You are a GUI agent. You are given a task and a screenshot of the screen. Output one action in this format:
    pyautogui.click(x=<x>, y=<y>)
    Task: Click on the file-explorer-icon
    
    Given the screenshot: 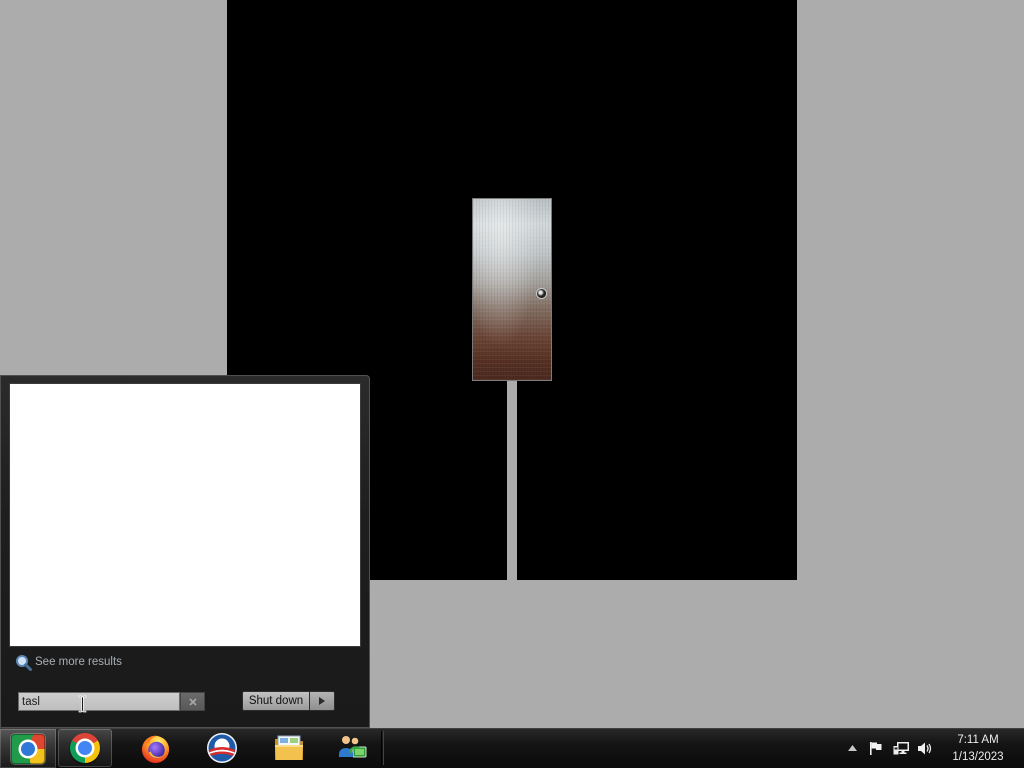 What is the action you would take?
    pyautogui.click(x=289, y=748)
    